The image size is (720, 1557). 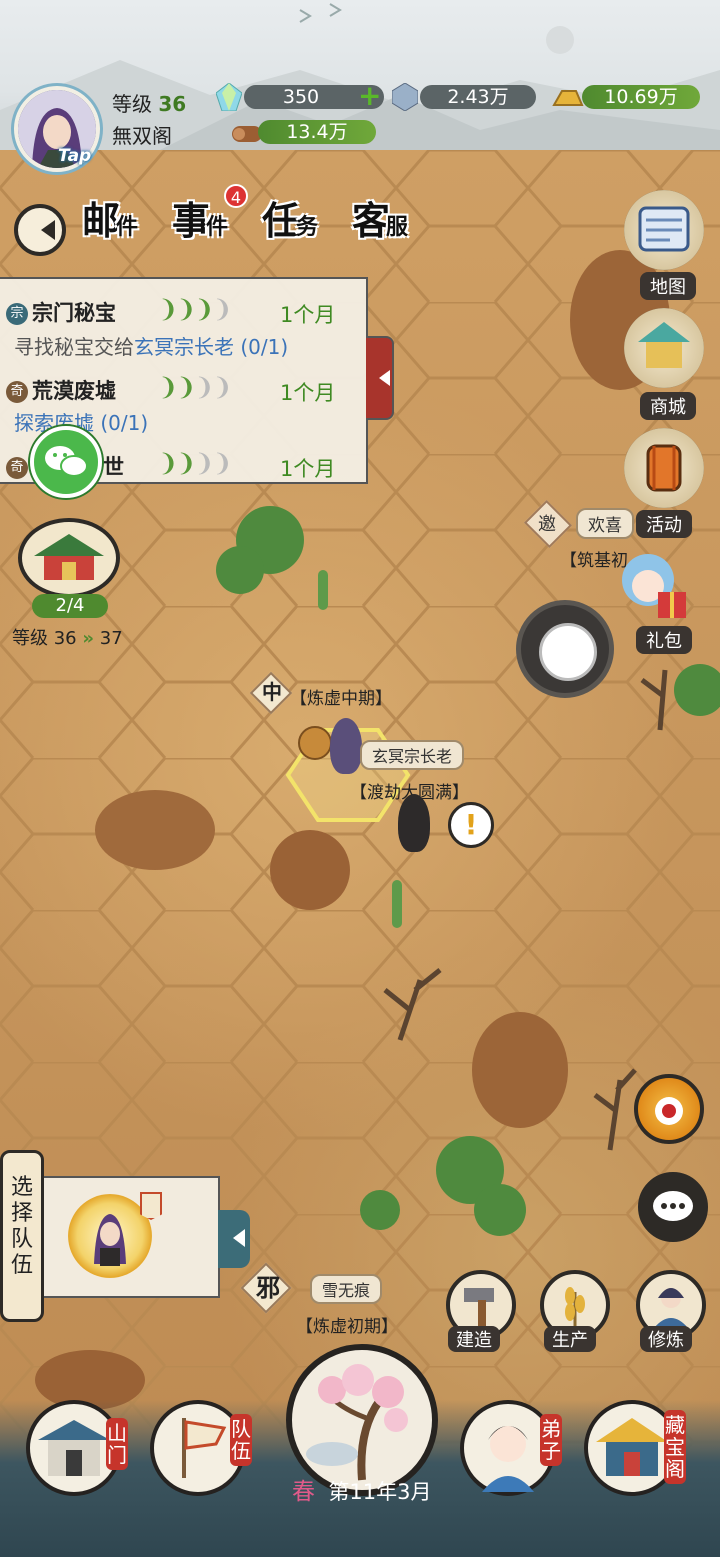 What do you see at coordinates (149, 104) in the screenshot?
I see `player-level: 等级 36` at bounding box center [149, 104].